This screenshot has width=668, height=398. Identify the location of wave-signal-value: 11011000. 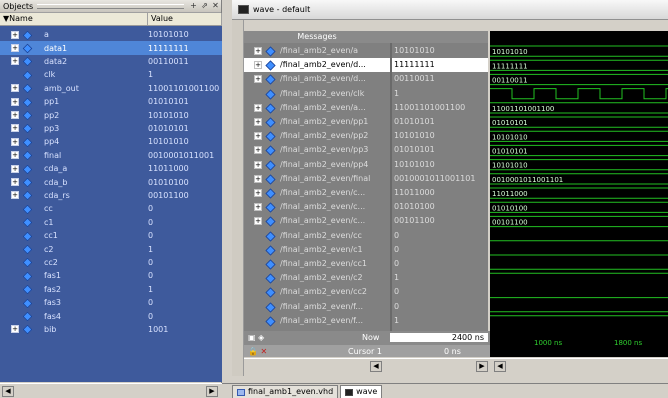
(414, 192).